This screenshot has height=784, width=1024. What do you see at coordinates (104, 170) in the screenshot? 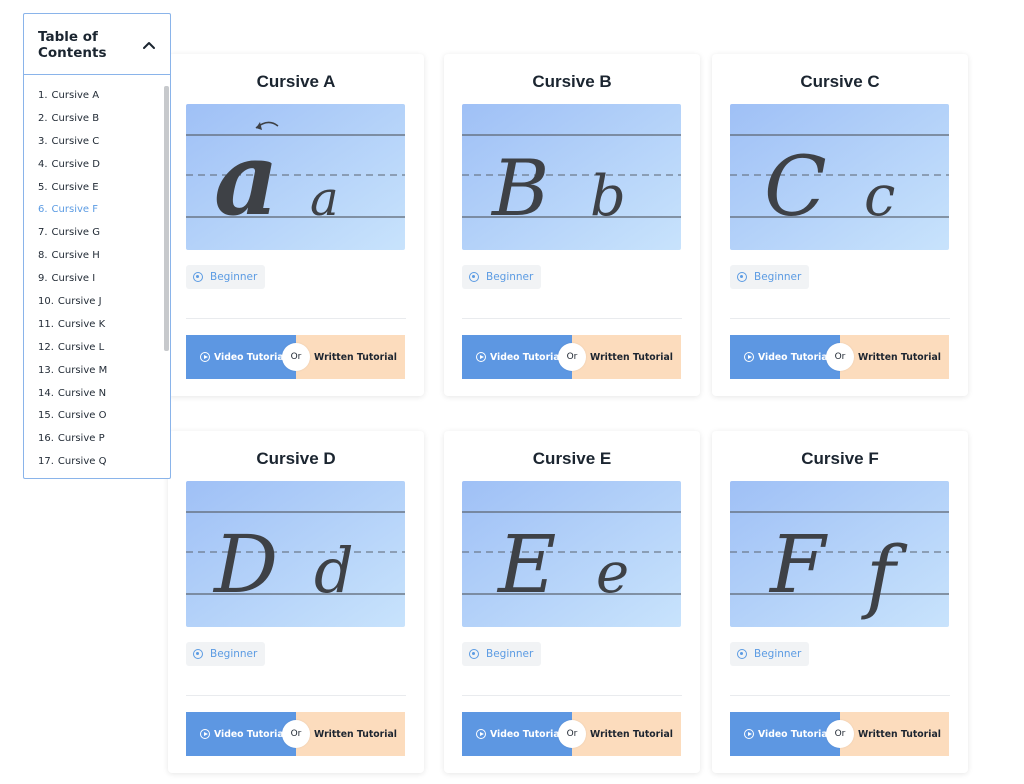
I see `toc-item: 4. Cursive D` at bounding box center [104, 170].